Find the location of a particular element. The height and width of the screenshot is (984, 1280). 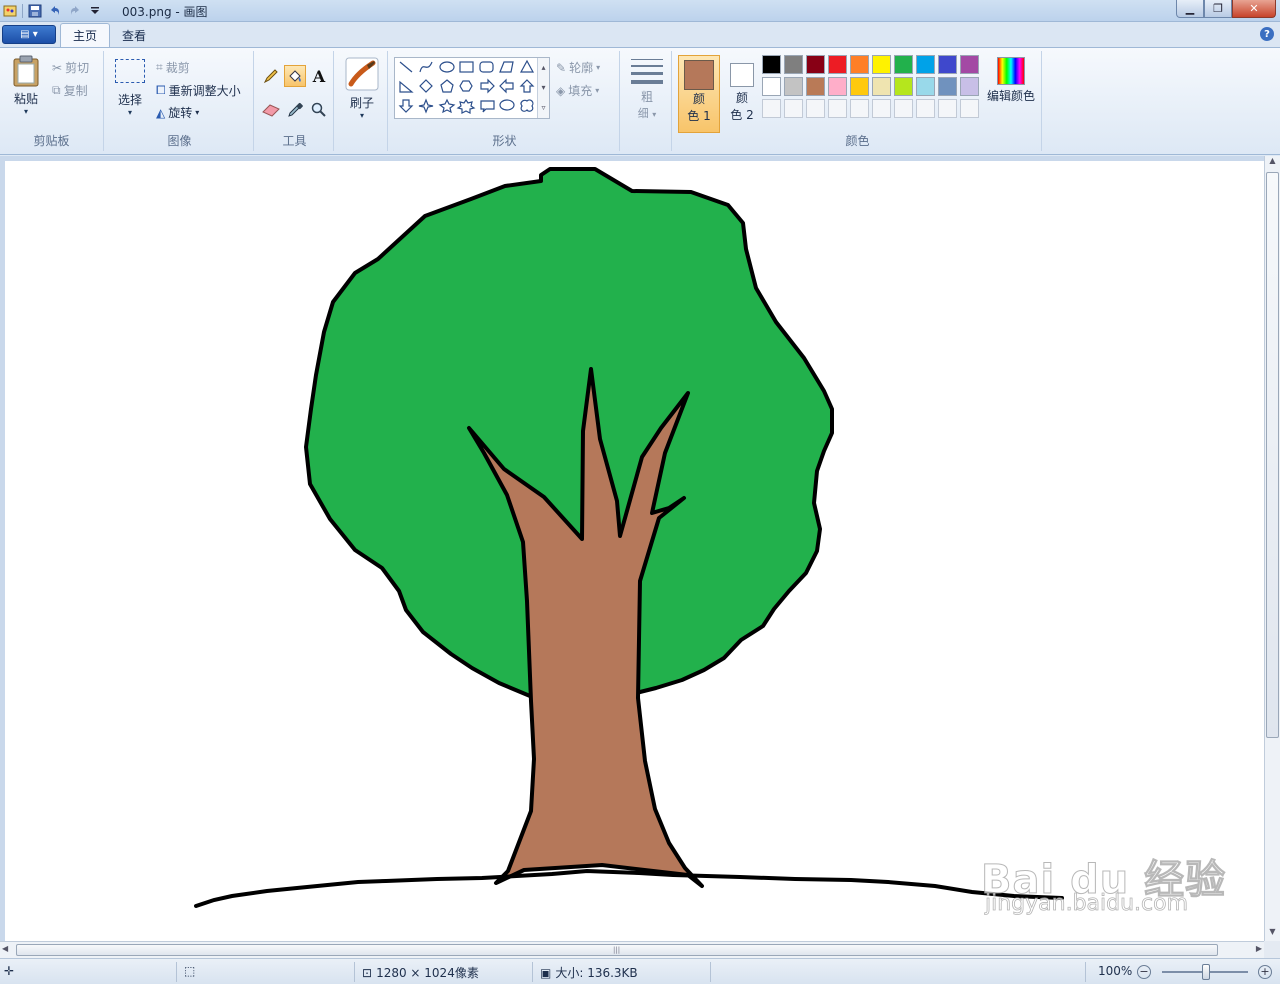

brushes-label: 刷子 is located at coordinates (361, 103).